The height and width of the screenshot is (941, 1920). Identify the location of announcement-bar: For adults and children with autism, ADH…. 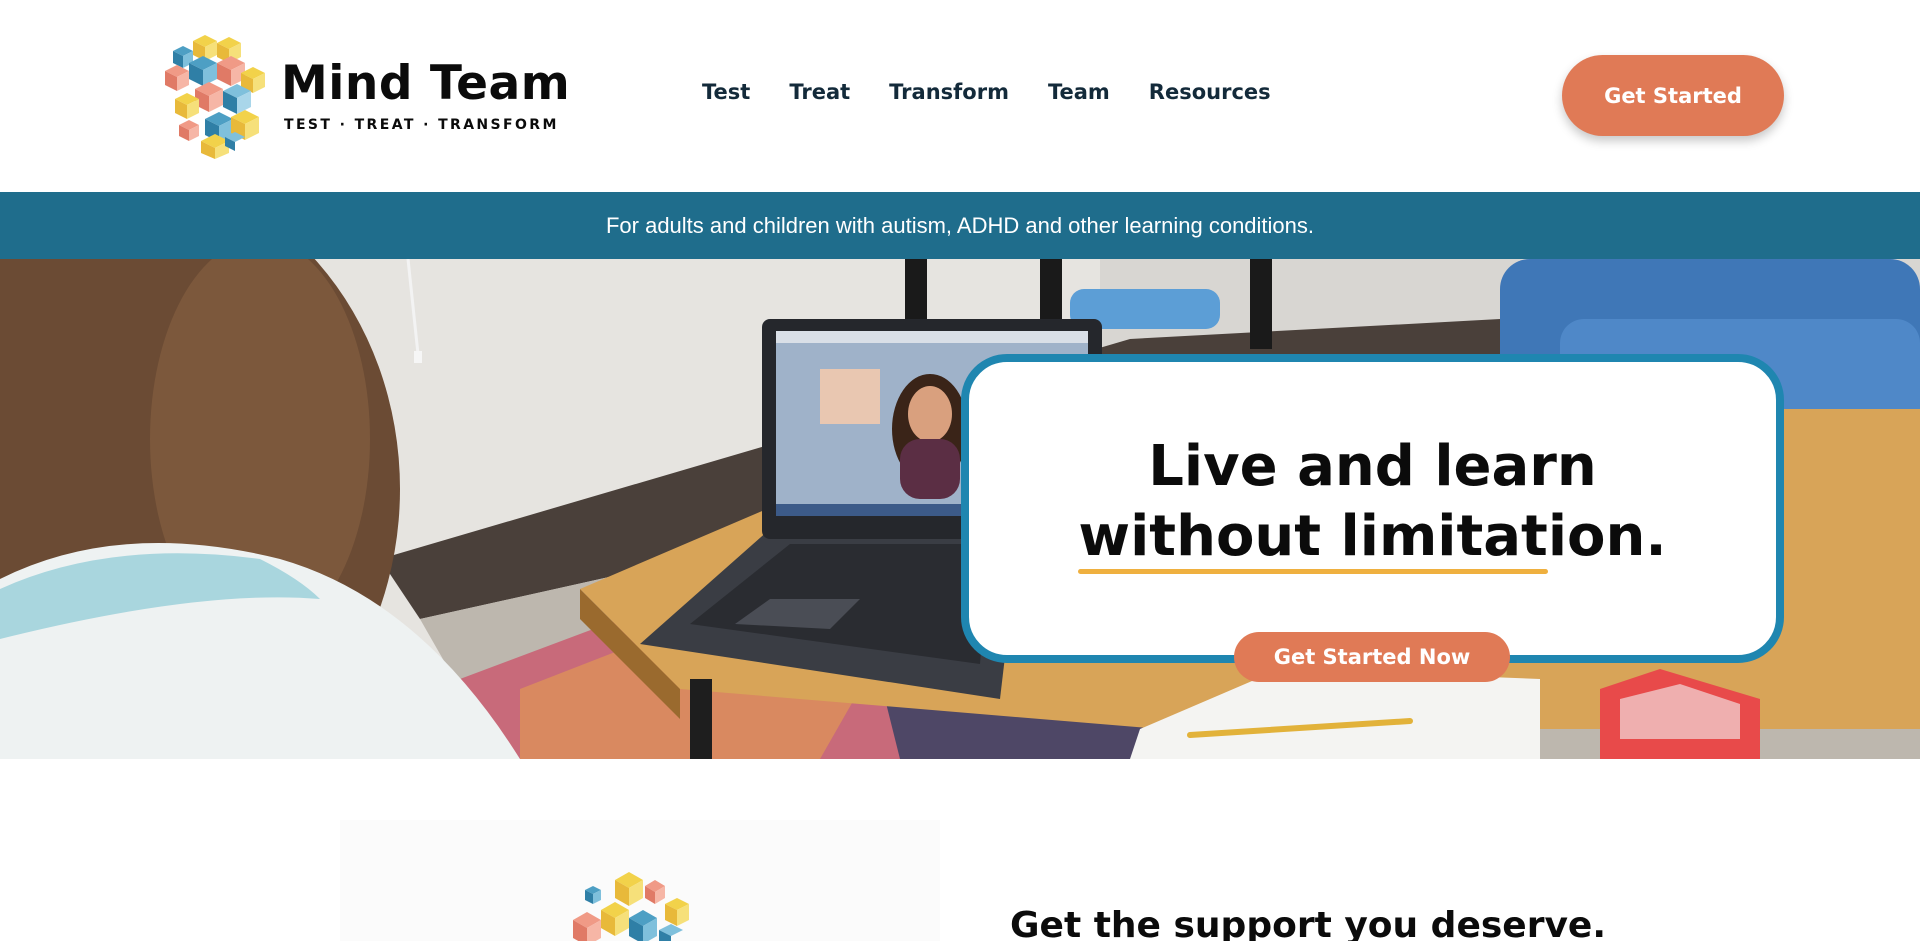
(960, 225).